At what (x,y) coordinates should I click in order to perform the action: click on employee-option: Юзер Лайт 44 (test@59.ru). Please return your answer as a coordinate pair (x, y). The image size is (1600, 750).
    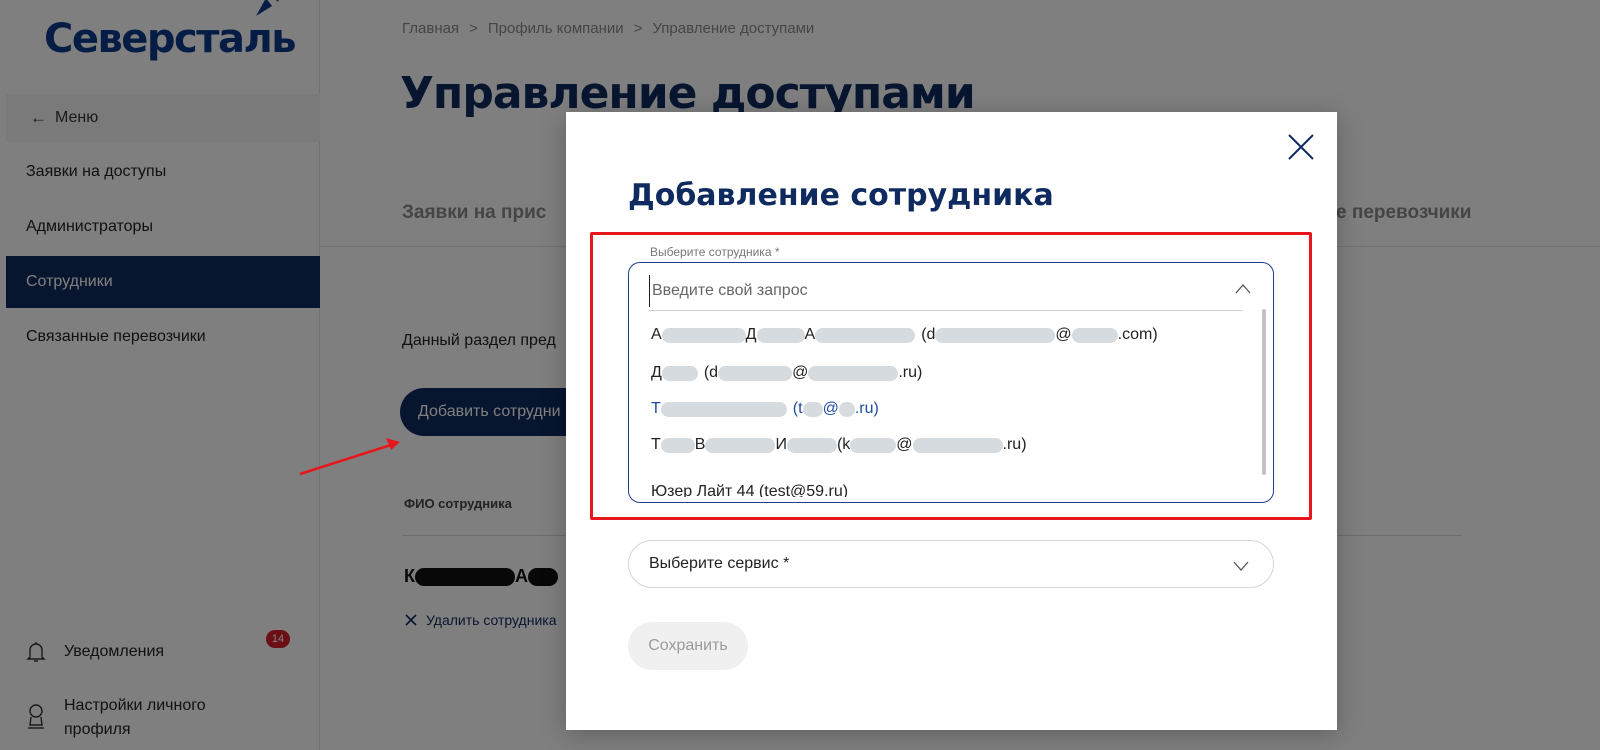
    Looking at the image, I should click on (749, 490).